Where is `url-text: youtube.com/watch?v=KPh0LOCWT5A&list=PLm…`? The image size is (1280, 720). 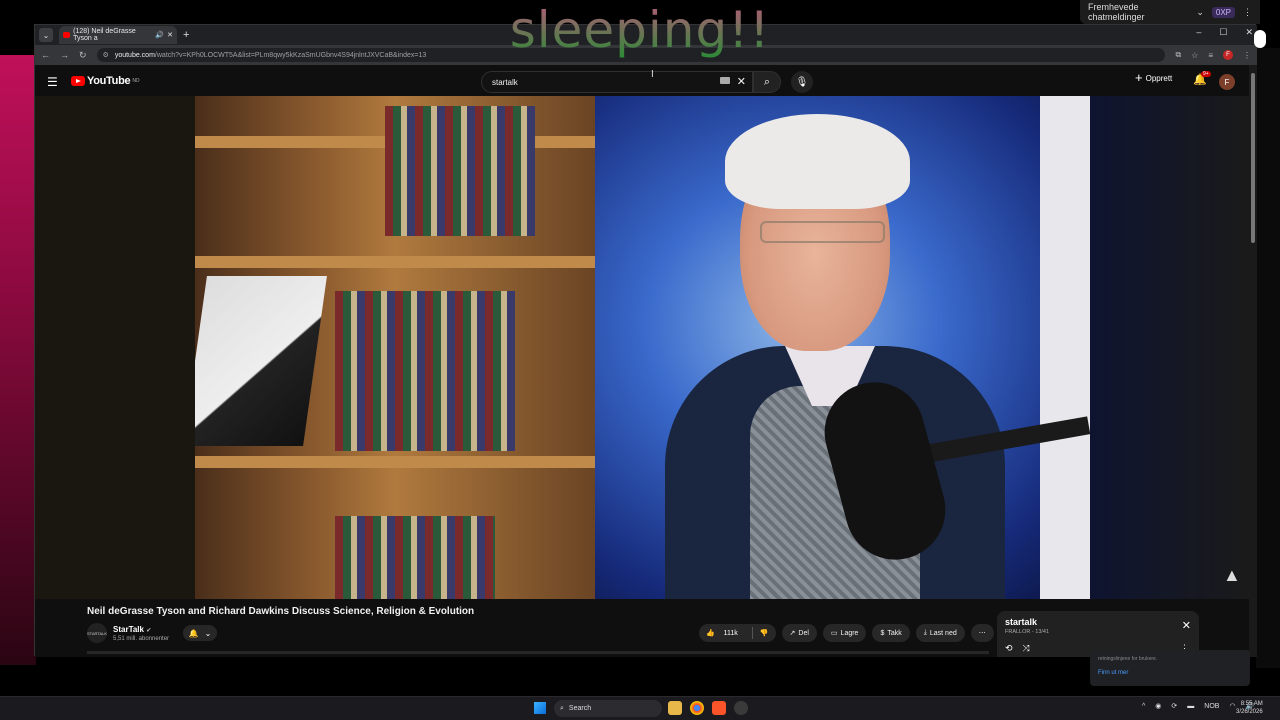 url-text: youtube.com/watch?v=KPh0LOCWT5A&list=PLm… is located at coordinates (270, 55).